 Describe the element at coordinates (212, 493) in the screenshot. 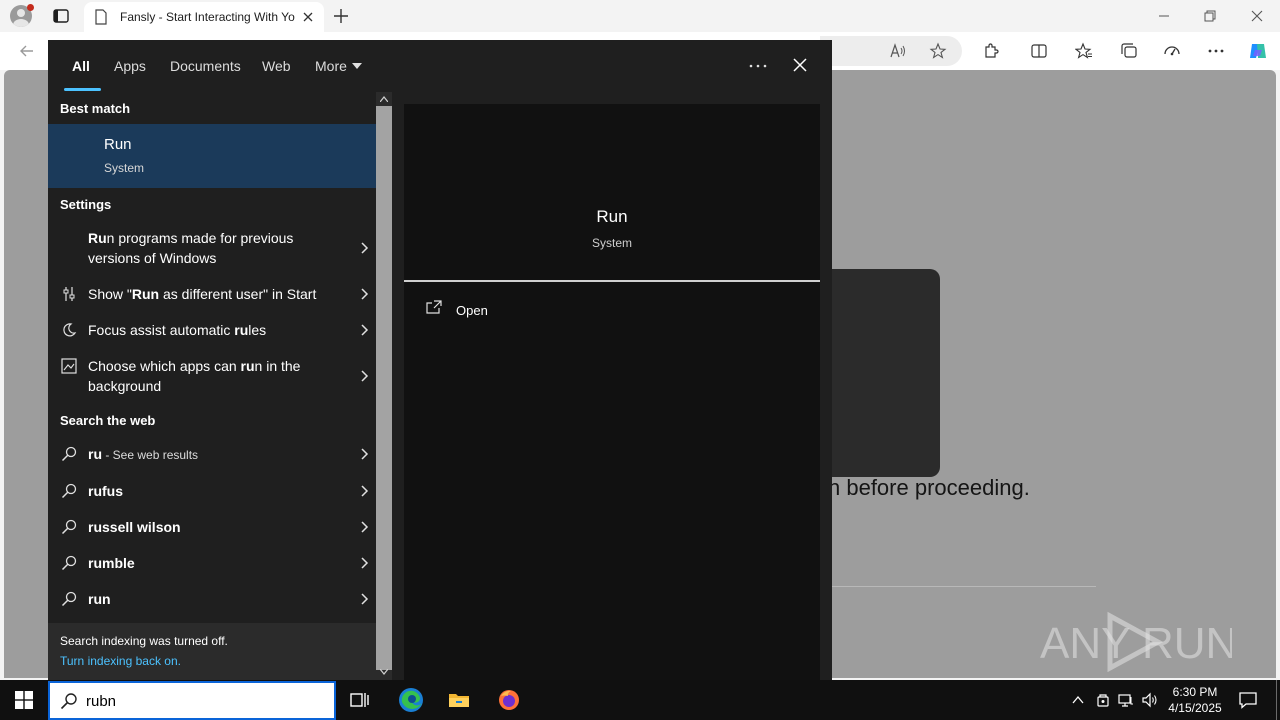

I see `web-result-item: rufus` at that location.